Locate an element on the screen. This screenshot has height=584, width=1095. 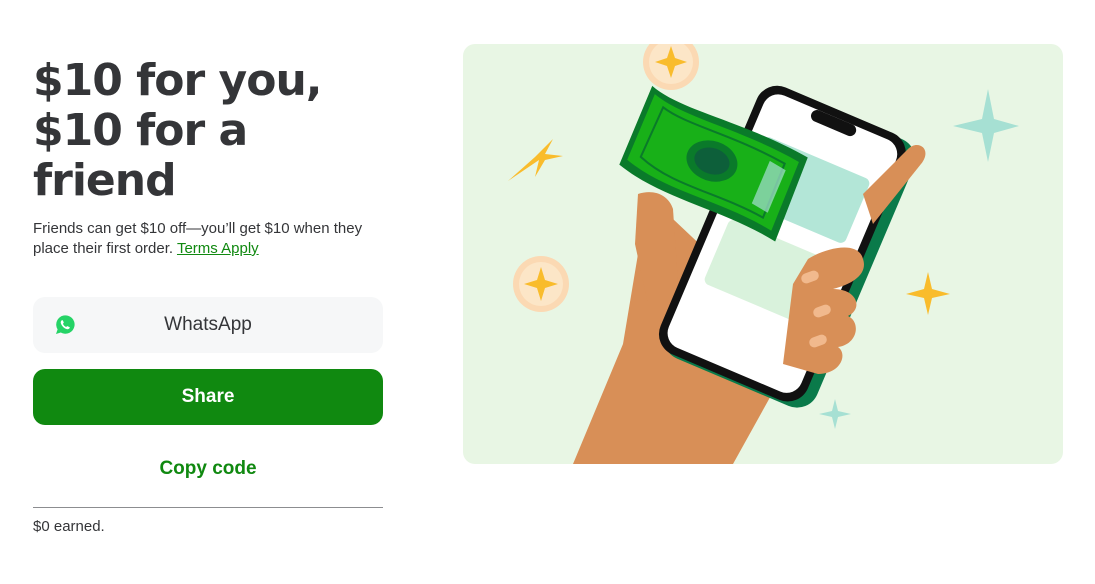
sparkle-yellow-right is located at coordinates (928, 293).